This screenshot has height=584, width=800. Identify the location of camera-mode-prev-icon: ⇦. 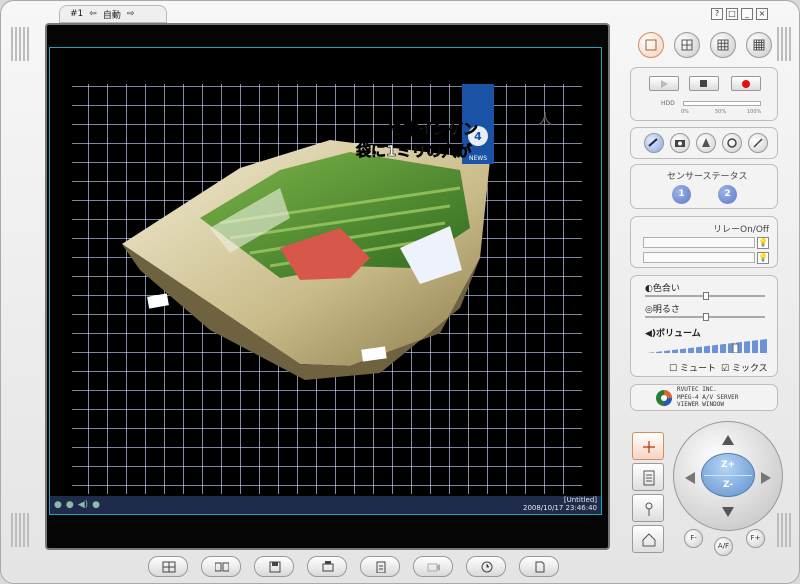
(93, 14).